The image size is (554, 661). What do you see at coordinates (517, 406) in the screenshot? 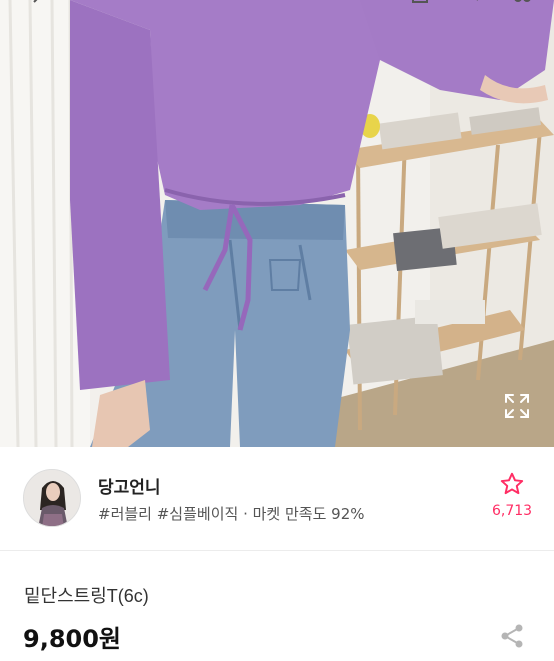
I see `expand-icon` at bounding box center [517, 406].